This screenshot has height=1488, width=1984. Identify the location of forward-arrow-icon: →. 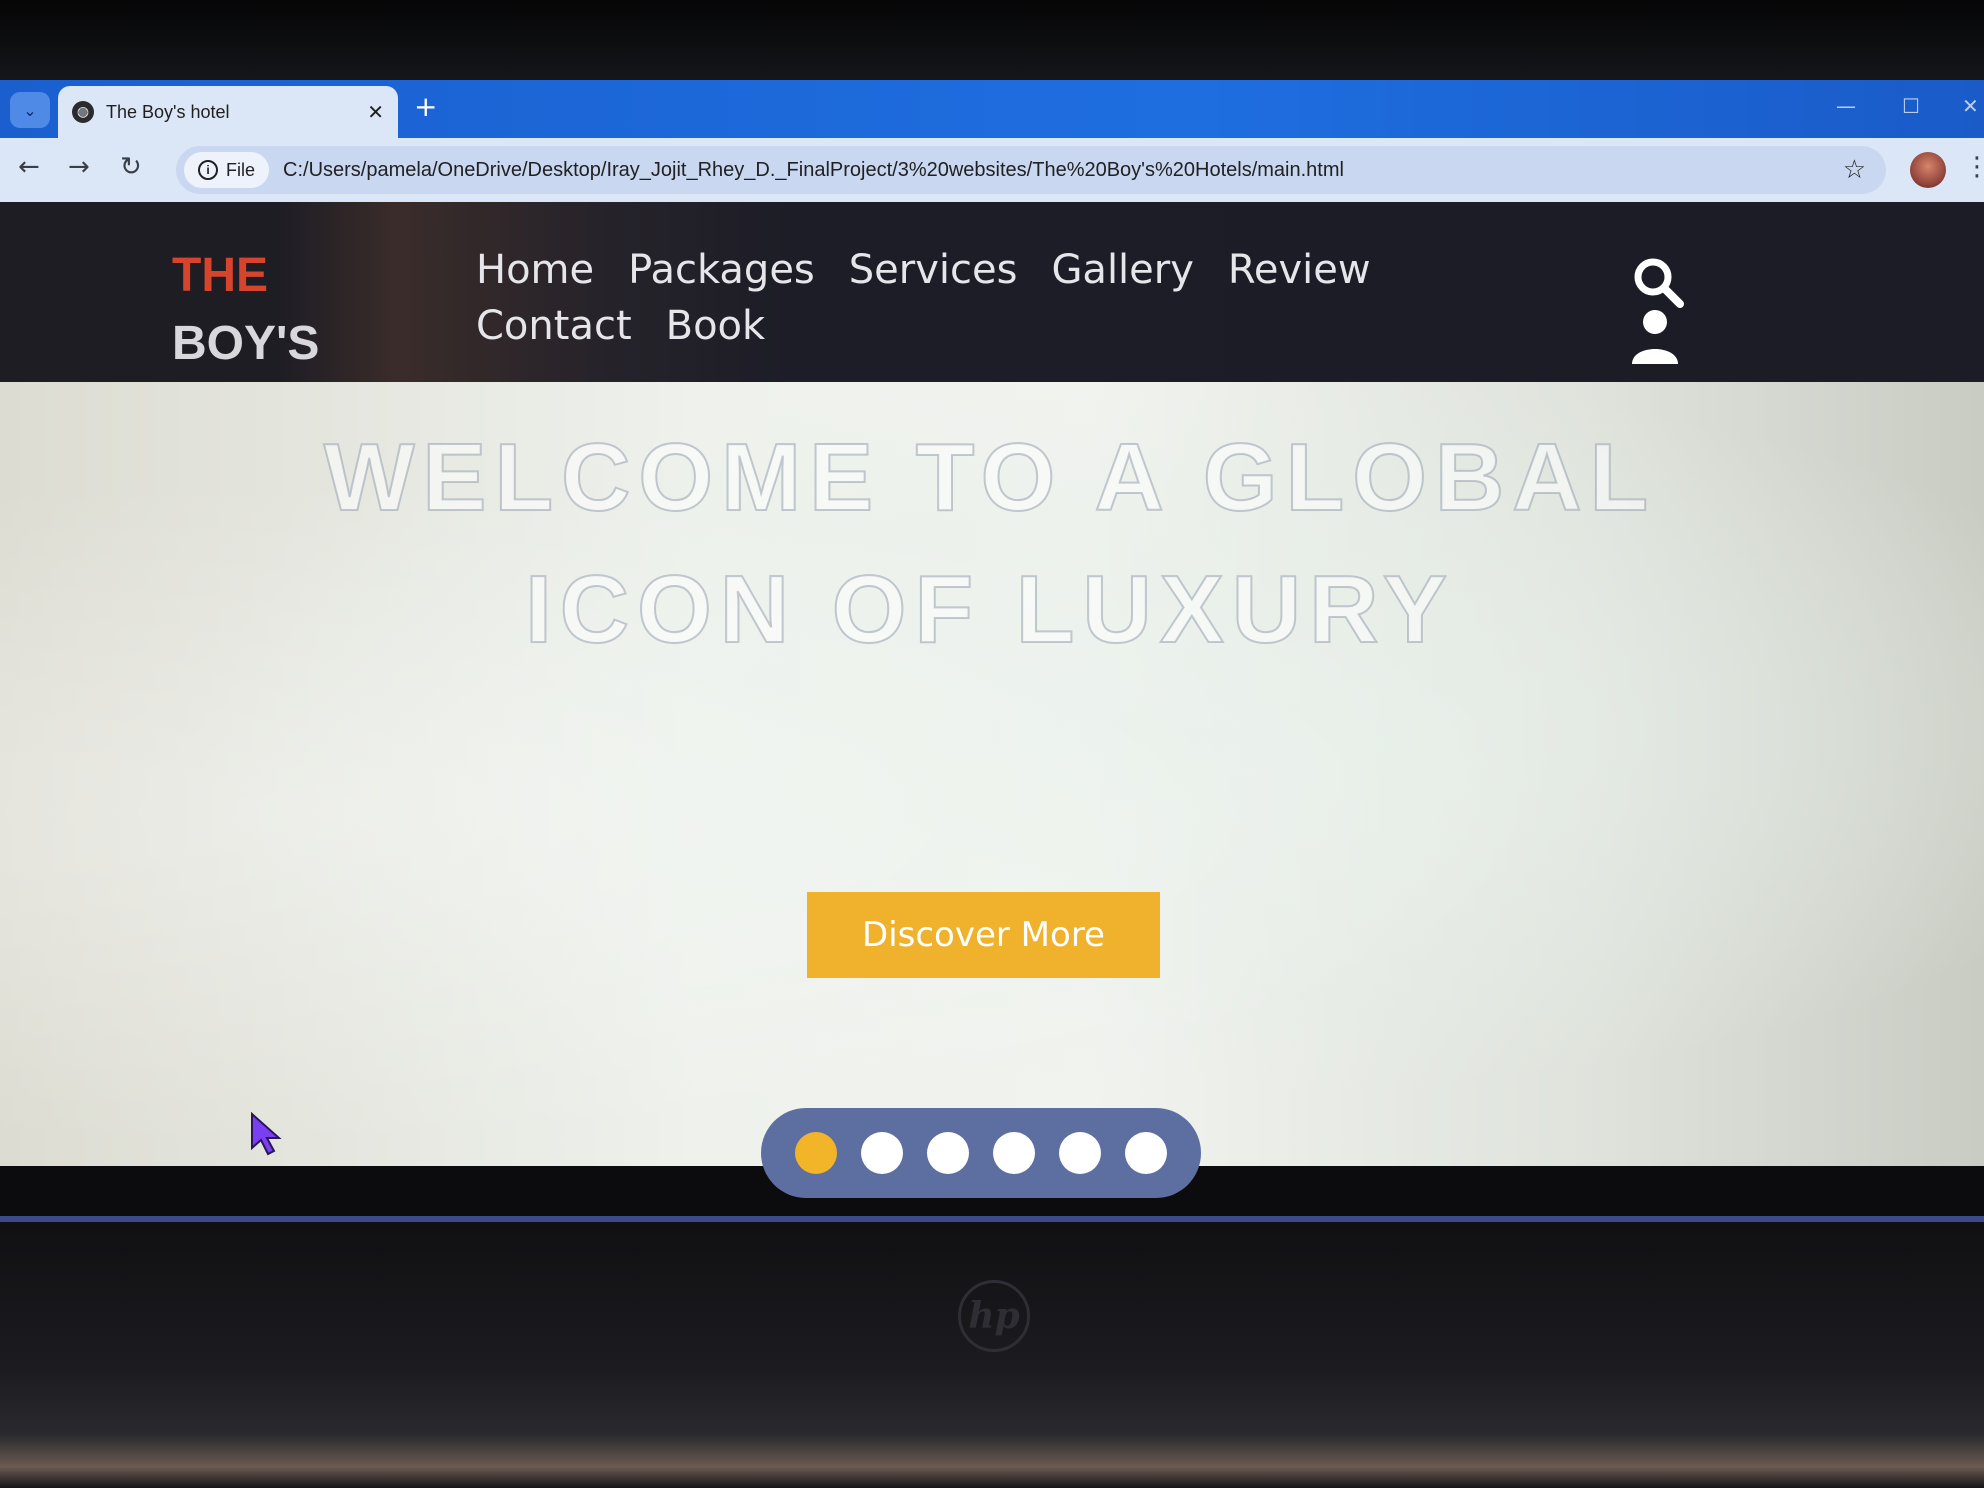
(79, 167).